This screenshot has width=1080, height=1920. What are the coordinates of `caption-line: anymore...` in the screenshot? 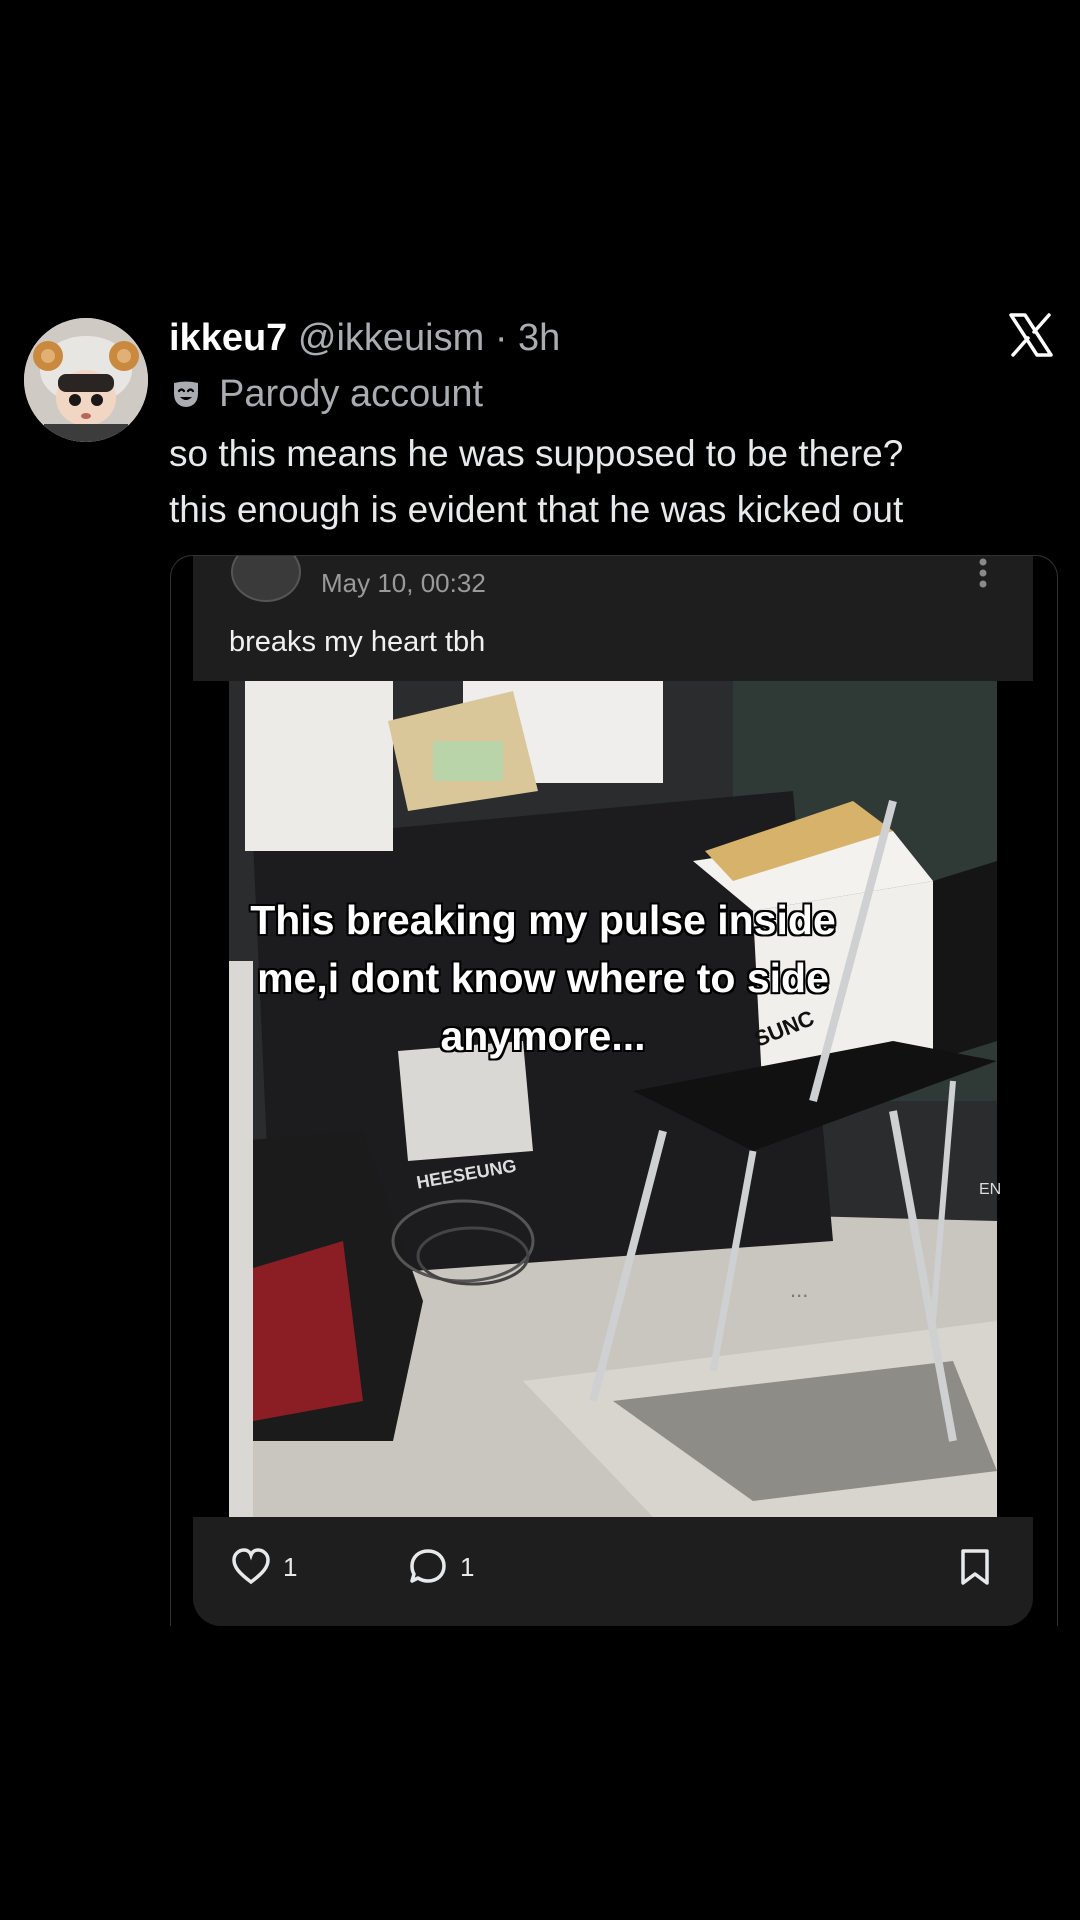 It's located at (543, 1036).